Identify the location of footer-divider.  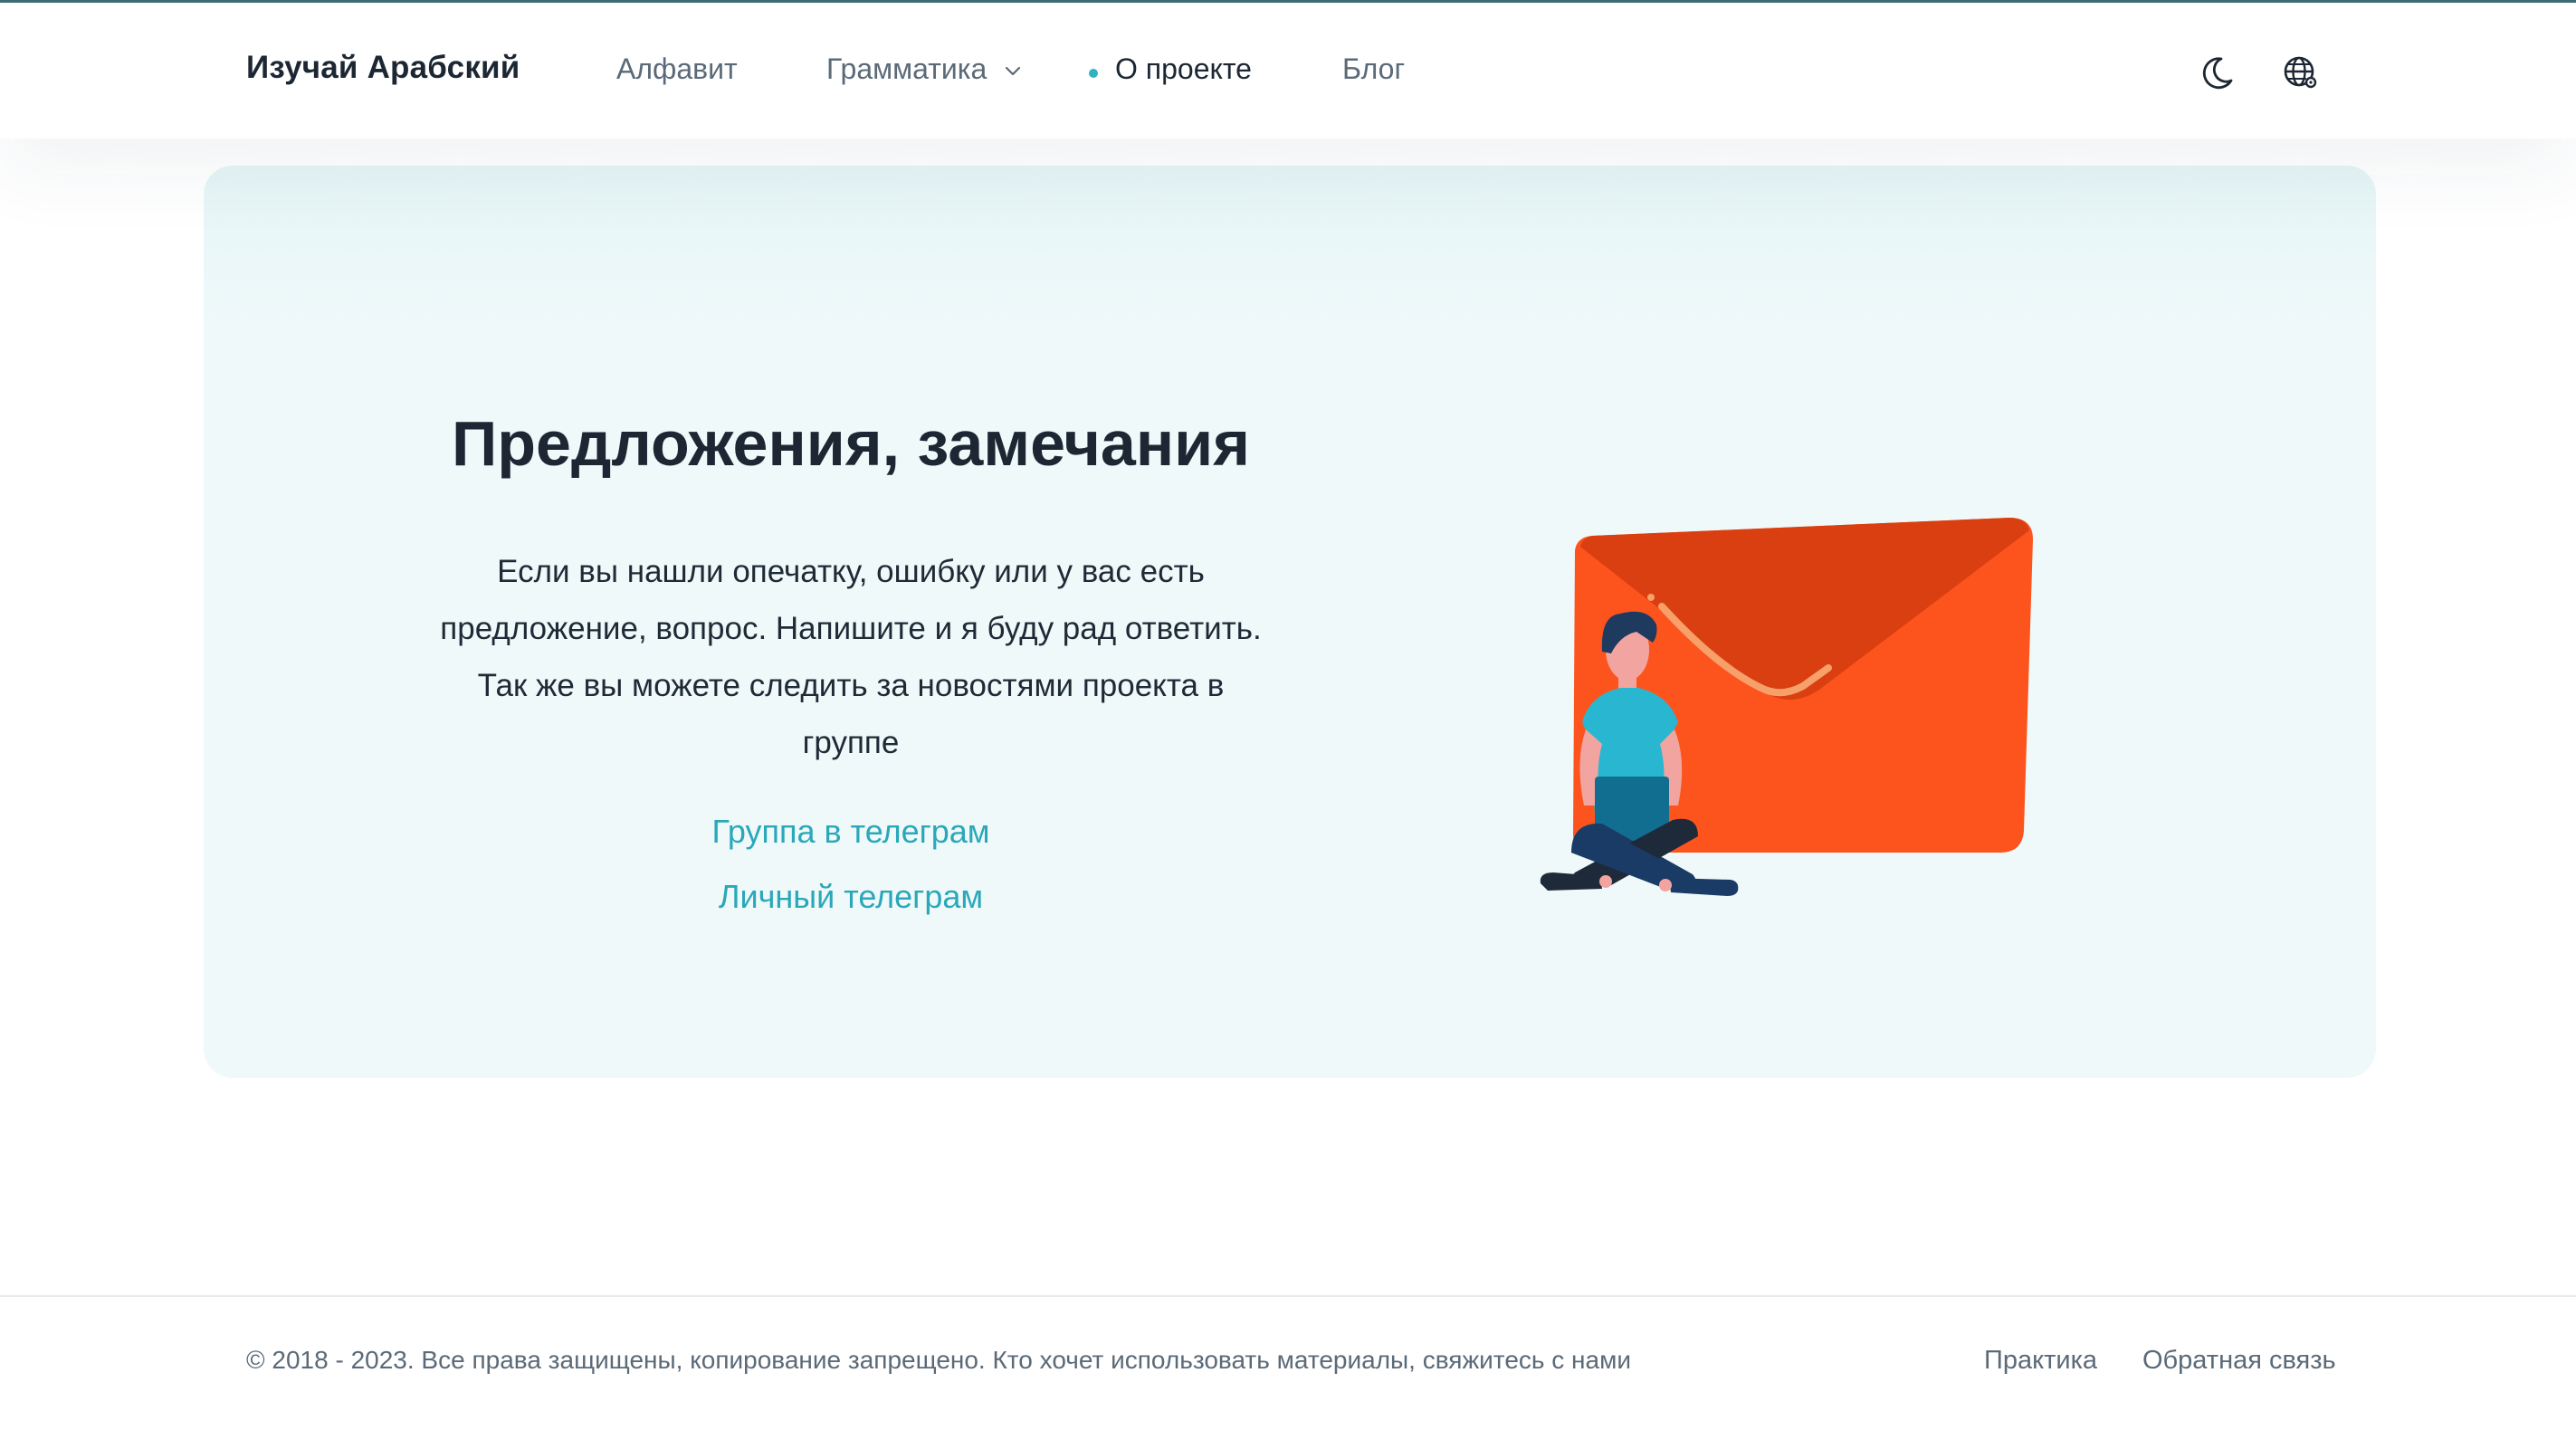
(1288, 1296).